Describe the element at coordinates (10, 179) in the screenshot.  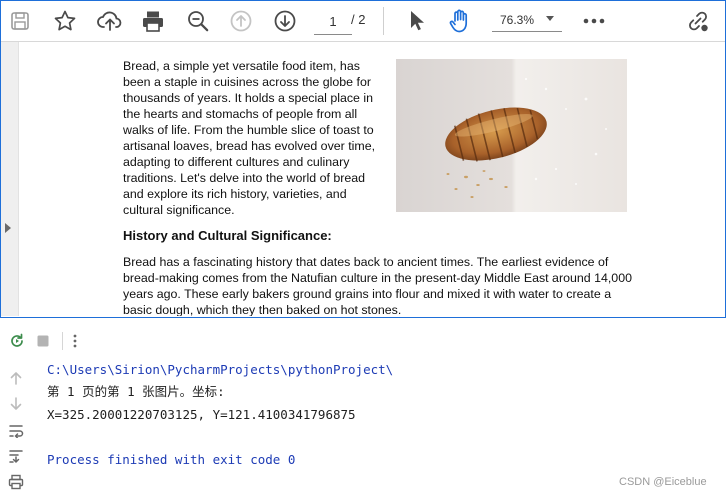
I see `sidebar-toggle-panel` at that location.